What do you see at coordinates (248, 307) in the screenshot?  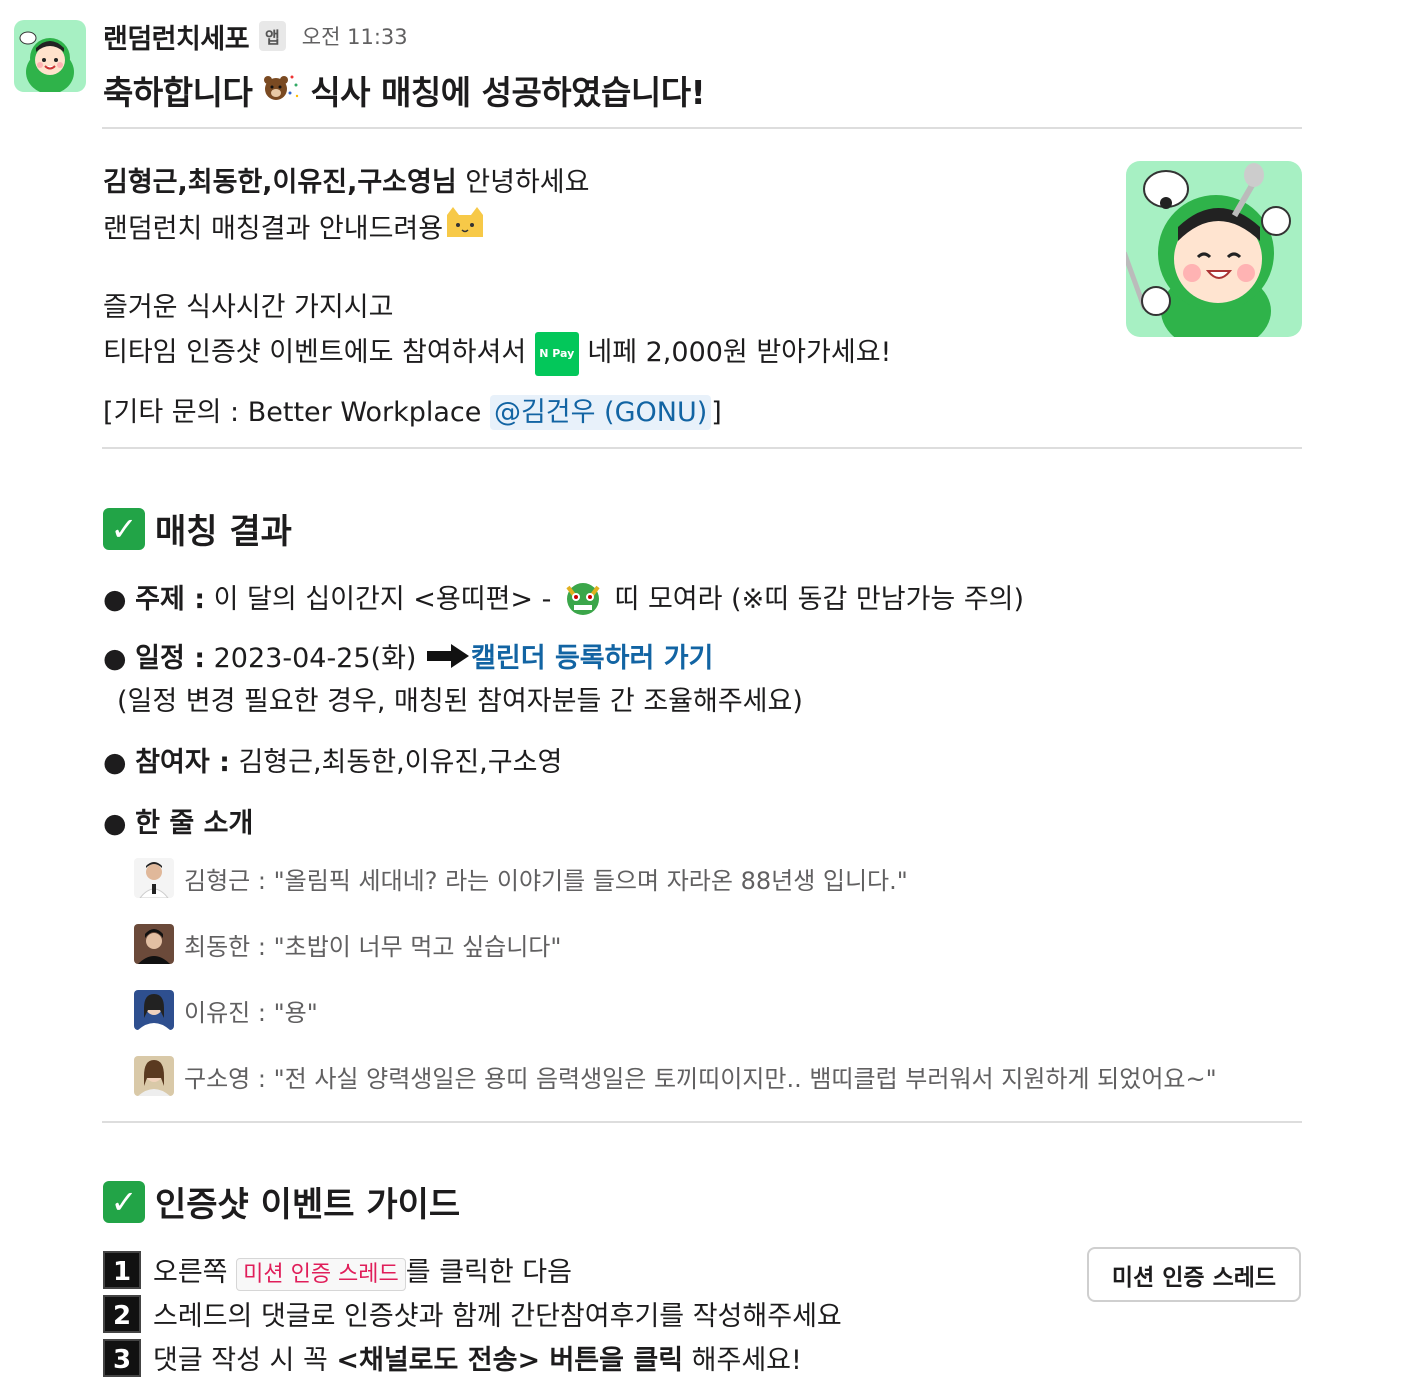 I see `intro-line3: 즐거운 식사시간 가지시고` at bounding box center [248, 307].